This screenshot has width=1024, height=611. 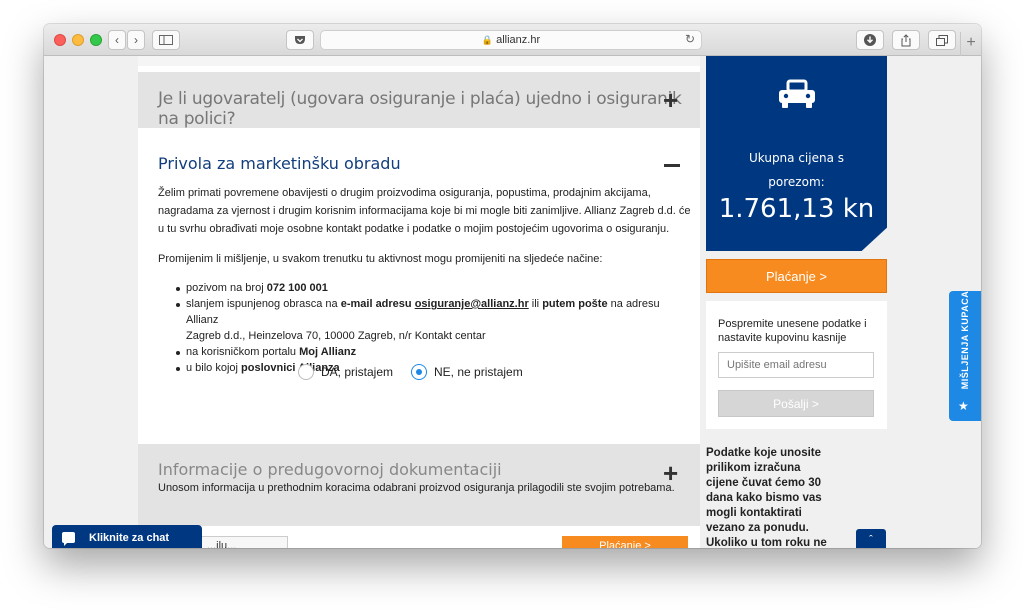 I want to click on sidebar-toggle-icon, so click(x=166, y=40).